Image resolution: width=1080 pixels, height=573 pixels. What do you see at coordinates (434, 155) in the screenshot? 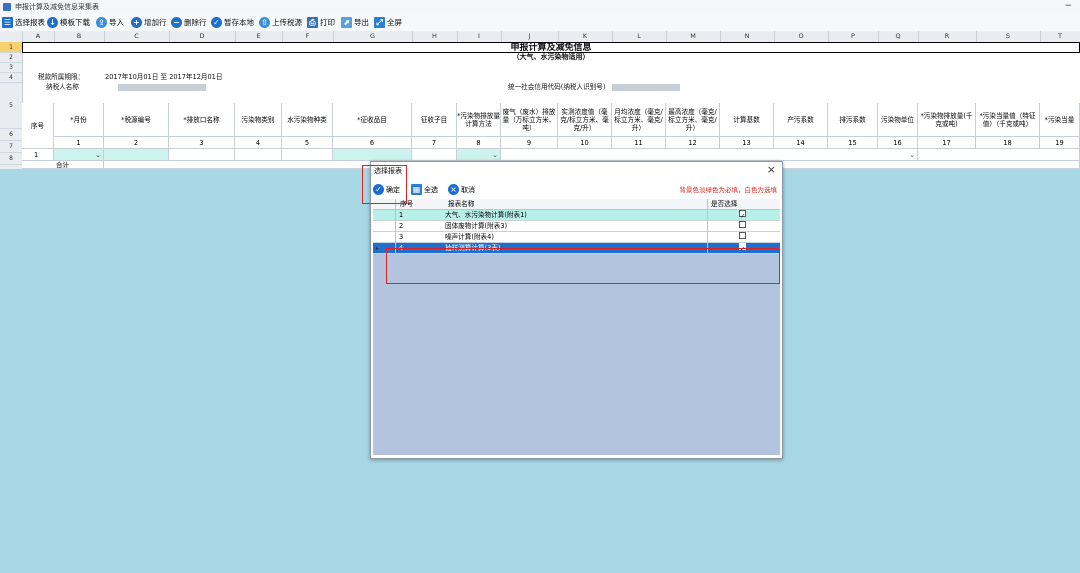
I see `levy-subitem-input` at bounding box center [434, 155].